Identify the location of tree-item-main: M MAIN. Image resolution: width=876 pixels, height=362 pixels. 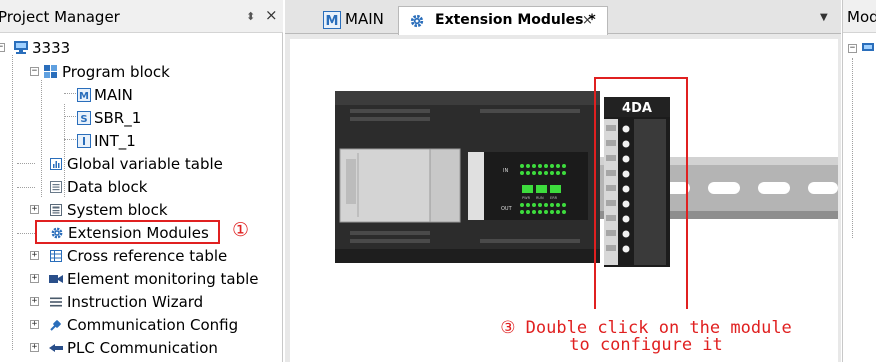
(110, 95).